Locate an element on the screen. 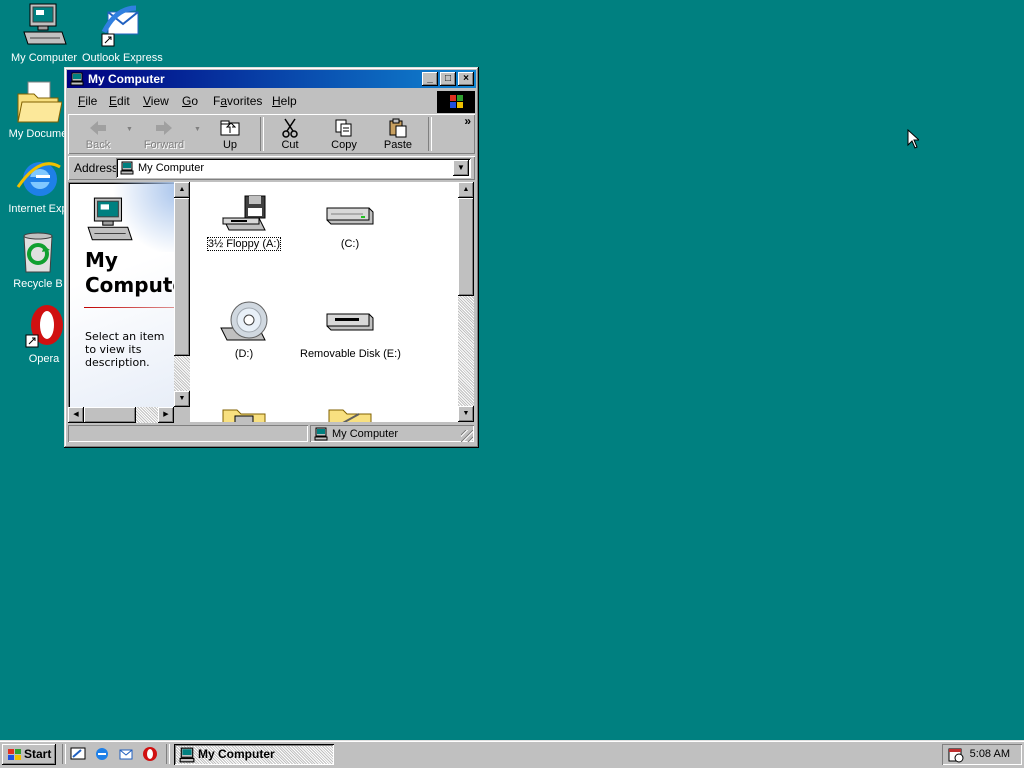  minimize-button: _ is located at coordinates (430, 79).